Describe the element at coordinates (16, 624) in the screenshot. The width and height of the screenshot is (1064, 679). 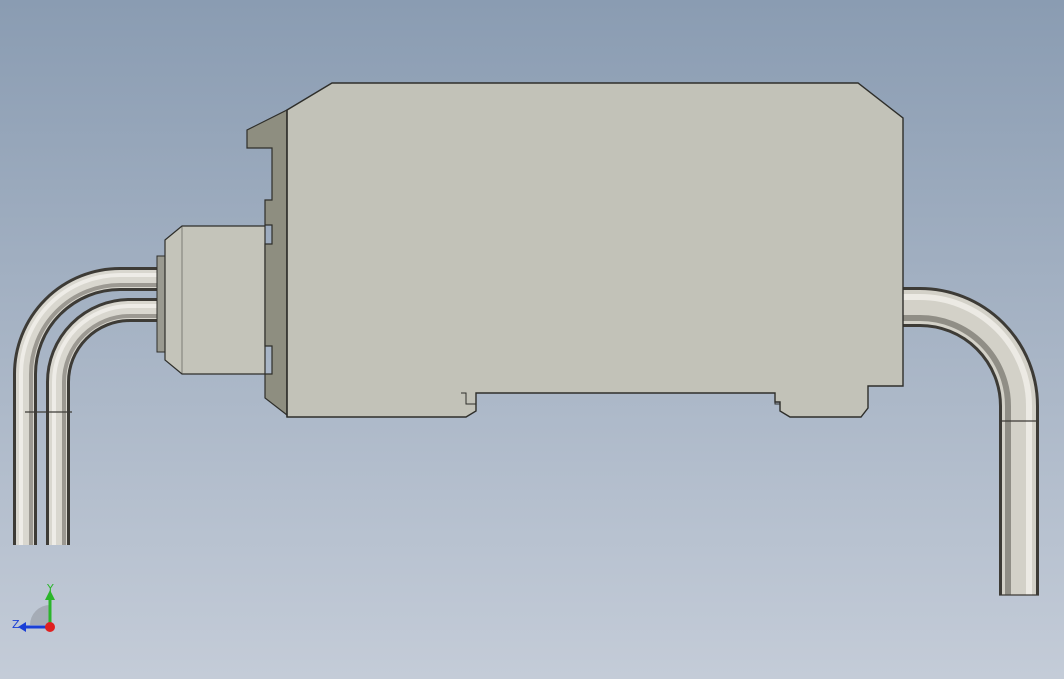
I see `z-axis-label: Z` at that location.